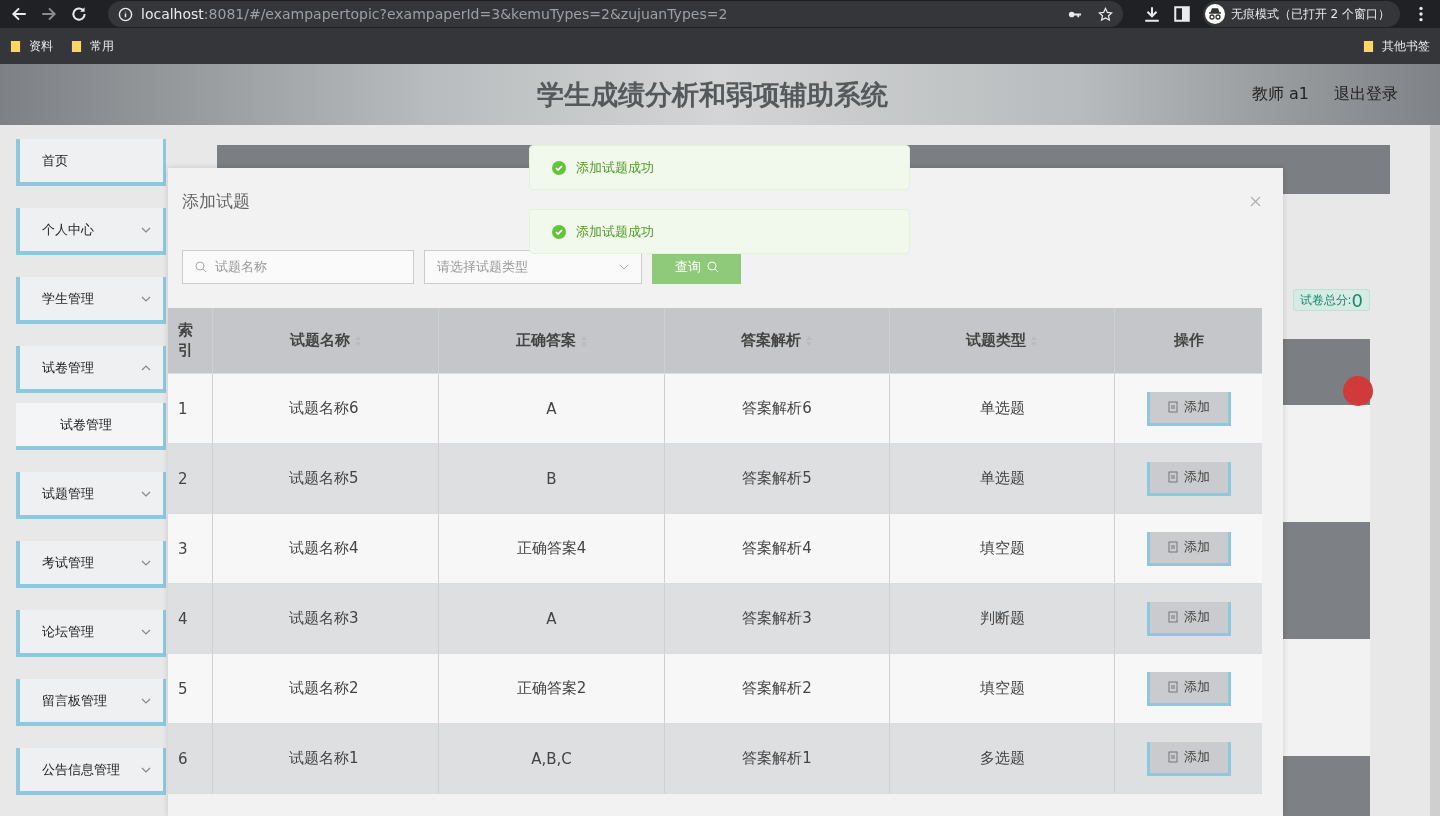  I want to click on table-cell: 4, so click(183, 618).